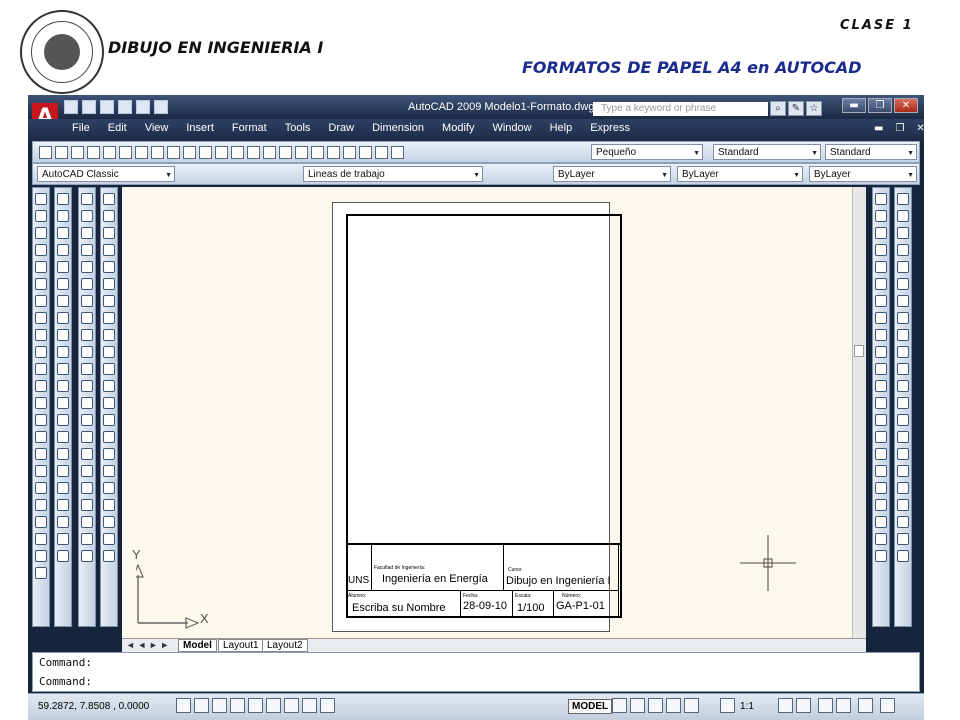  I want to click on window-title: AutoCAD 2009 Modelo1-Formato.dwg, so click(501, 107).